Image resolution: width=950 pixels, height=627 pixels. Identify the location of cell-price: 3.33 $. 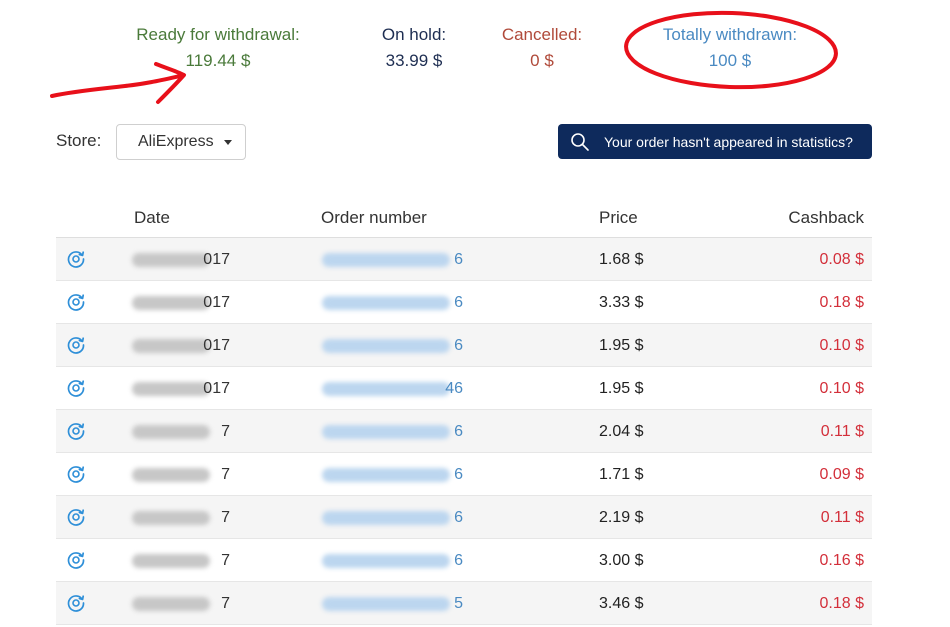
(621, 302).